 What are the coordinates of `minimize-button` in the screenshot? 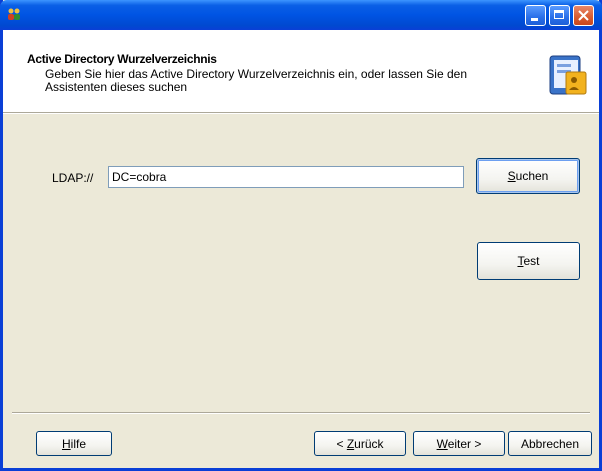 It's located at (535, 15).